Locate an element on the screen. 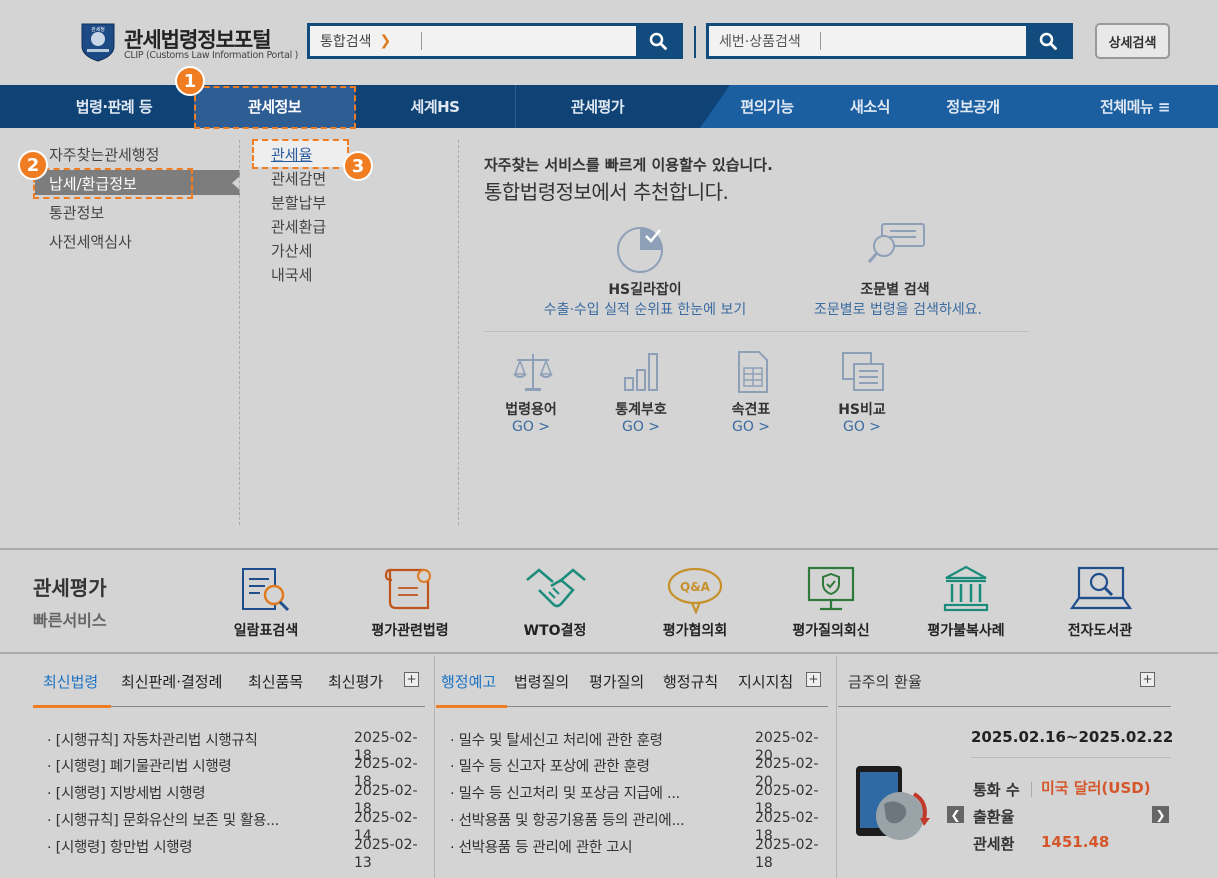 The height and width of the screenshot is (878, 1218). tool-hs-compare-go: GO > is located at coordinates (862, 427).